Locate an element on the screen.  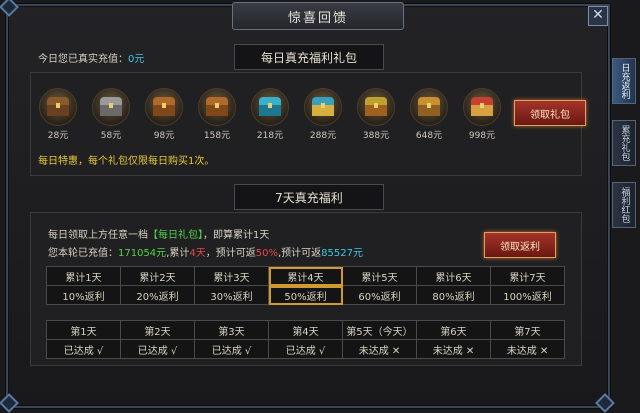
rebate-cell: 80%返利 is located at coordinates (453, 295).